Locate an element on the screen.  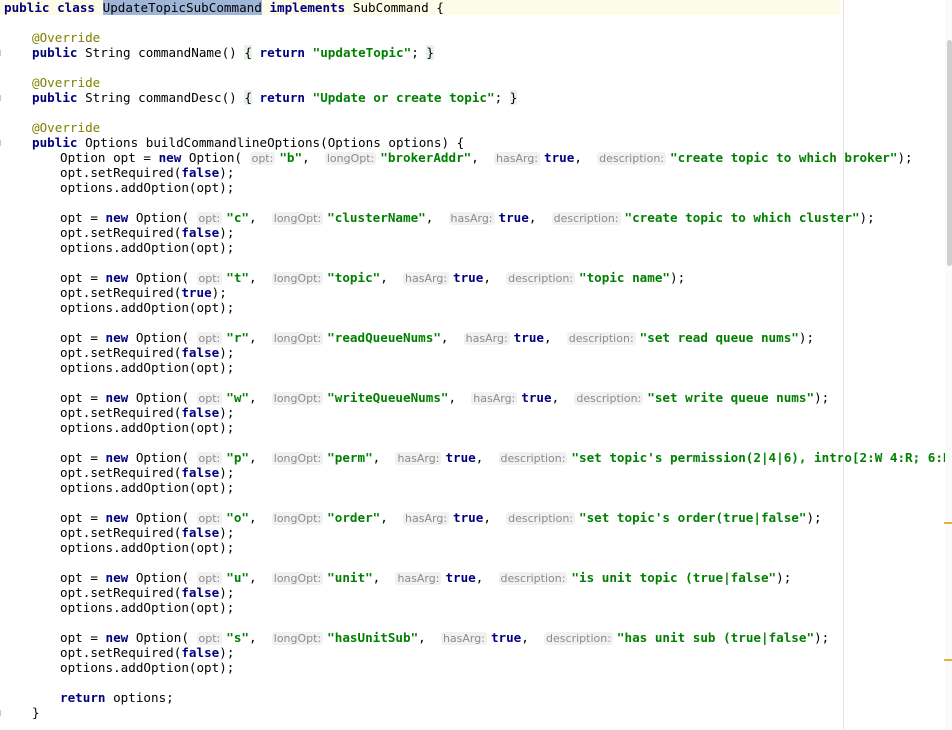
longopt-value: "topic" is located at coordinates (354, 277).